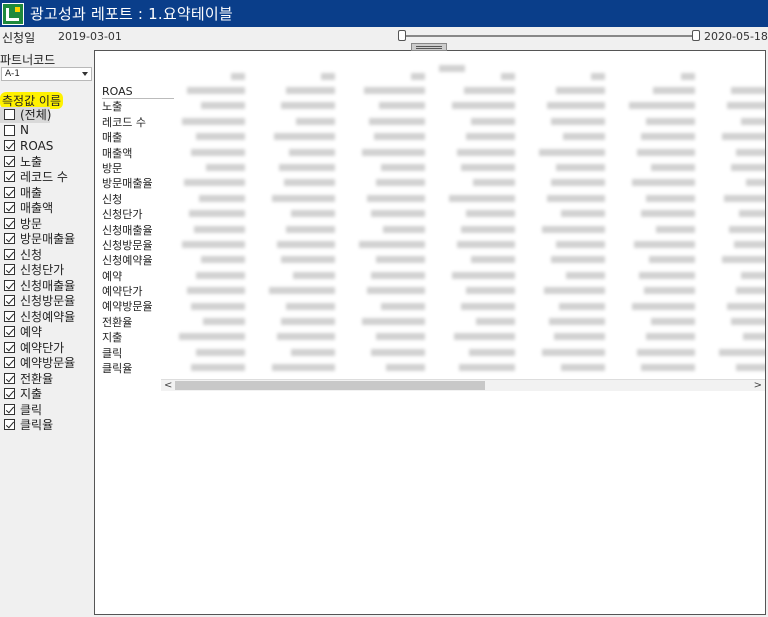 Image resolution: width=768 pixels, height=617 pixels. Describe the element at coordinates (49, 363) in the screenshot. I see `measure-checkbox-item: 예약방문율` at that location.